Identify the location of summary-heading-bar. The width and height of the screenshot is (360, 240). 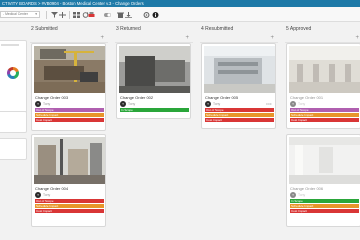
(10, 45).